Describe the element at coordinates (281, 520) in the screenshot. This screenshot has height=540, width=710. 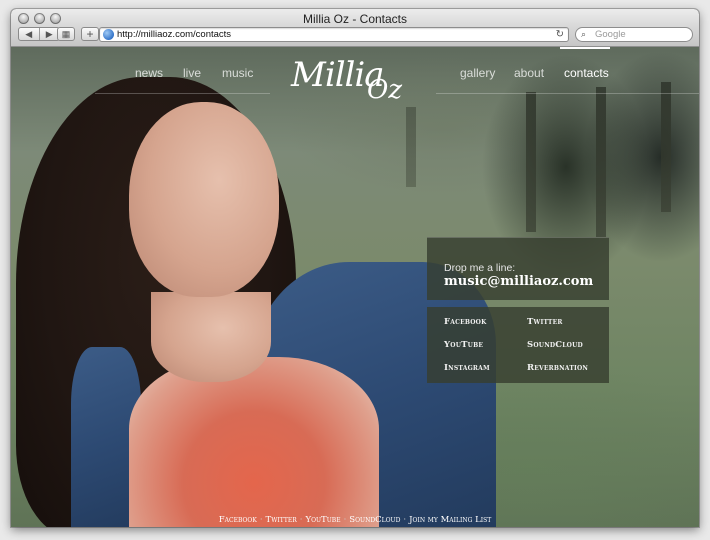
I see `footer-link-twitter: Twitter` at that location.